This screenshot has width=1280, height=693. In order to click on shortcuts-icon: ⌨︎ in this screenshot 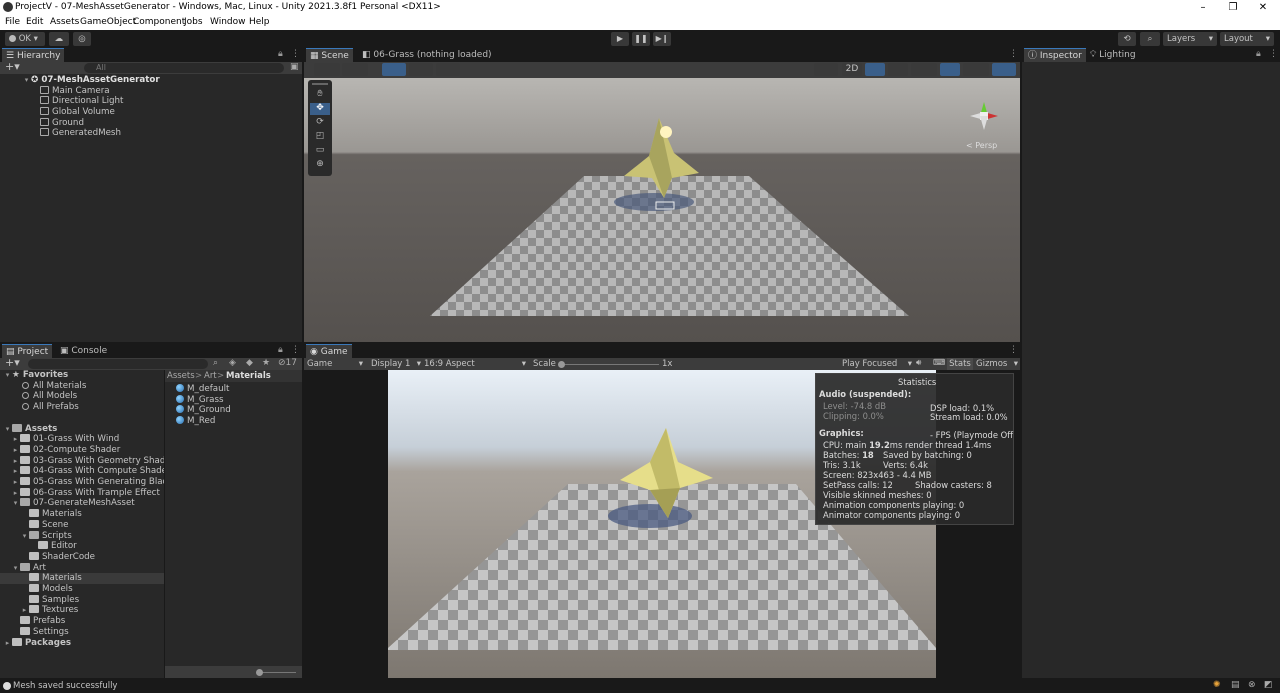, I will do `click(939, 363)`.